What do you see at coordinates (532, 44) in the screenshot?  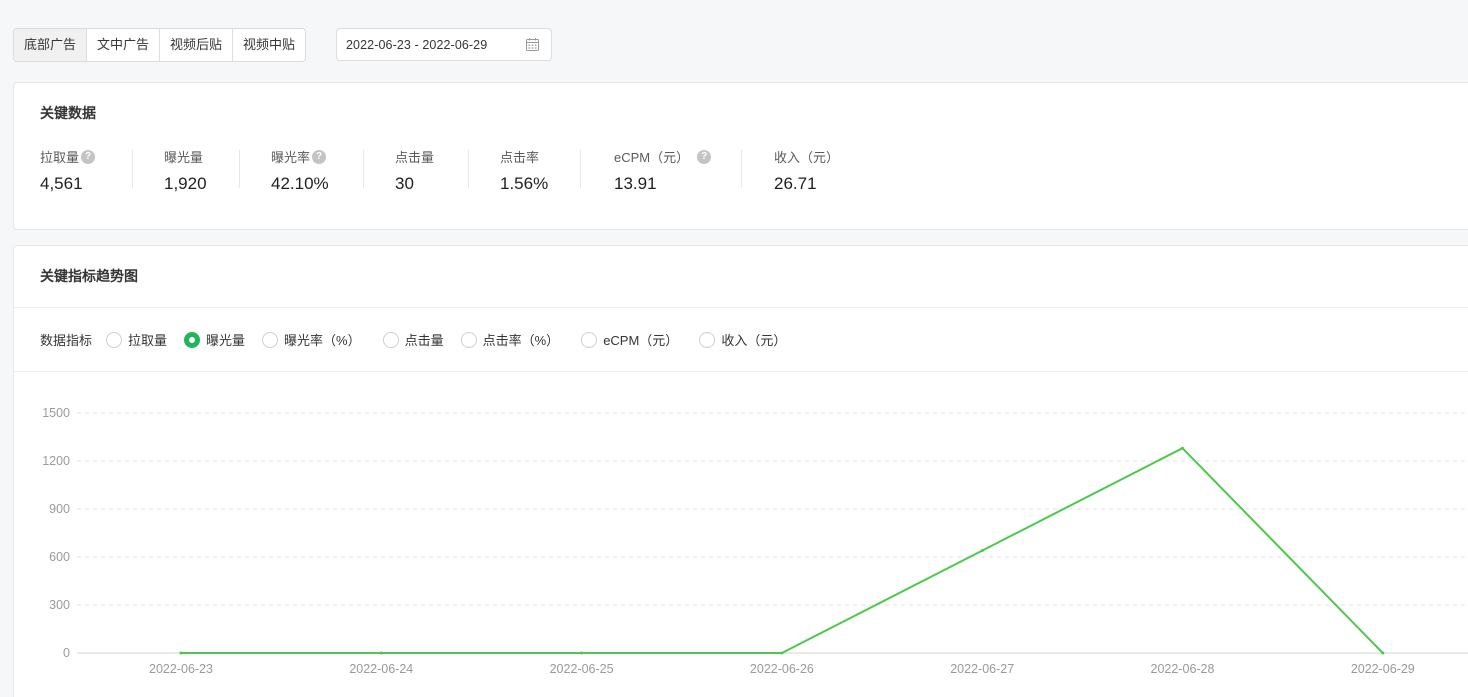 I see `calendar-icon` at bounding box center [532, 44].